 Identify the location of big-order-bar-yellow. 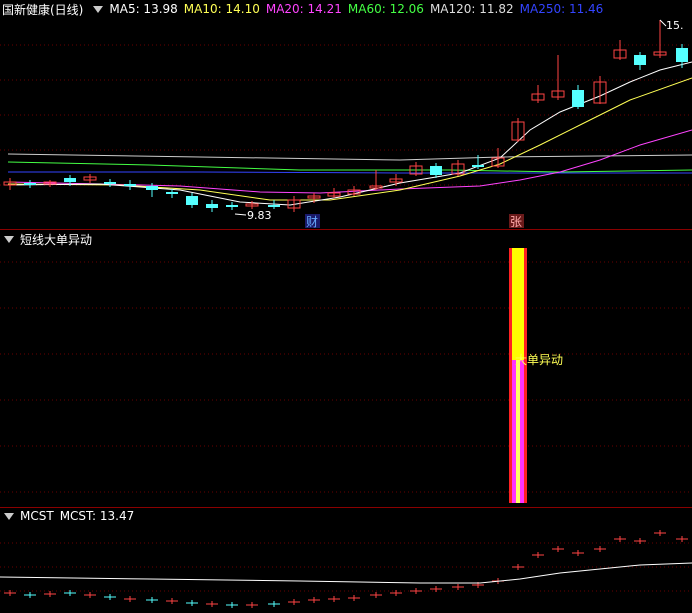
(518, 304).